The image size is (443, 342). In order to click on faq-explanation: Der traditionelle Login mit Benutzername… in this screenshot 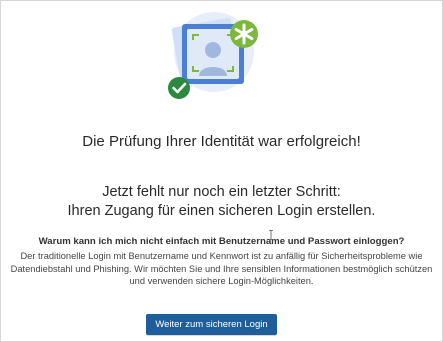, I will do `click(221, 268)`.